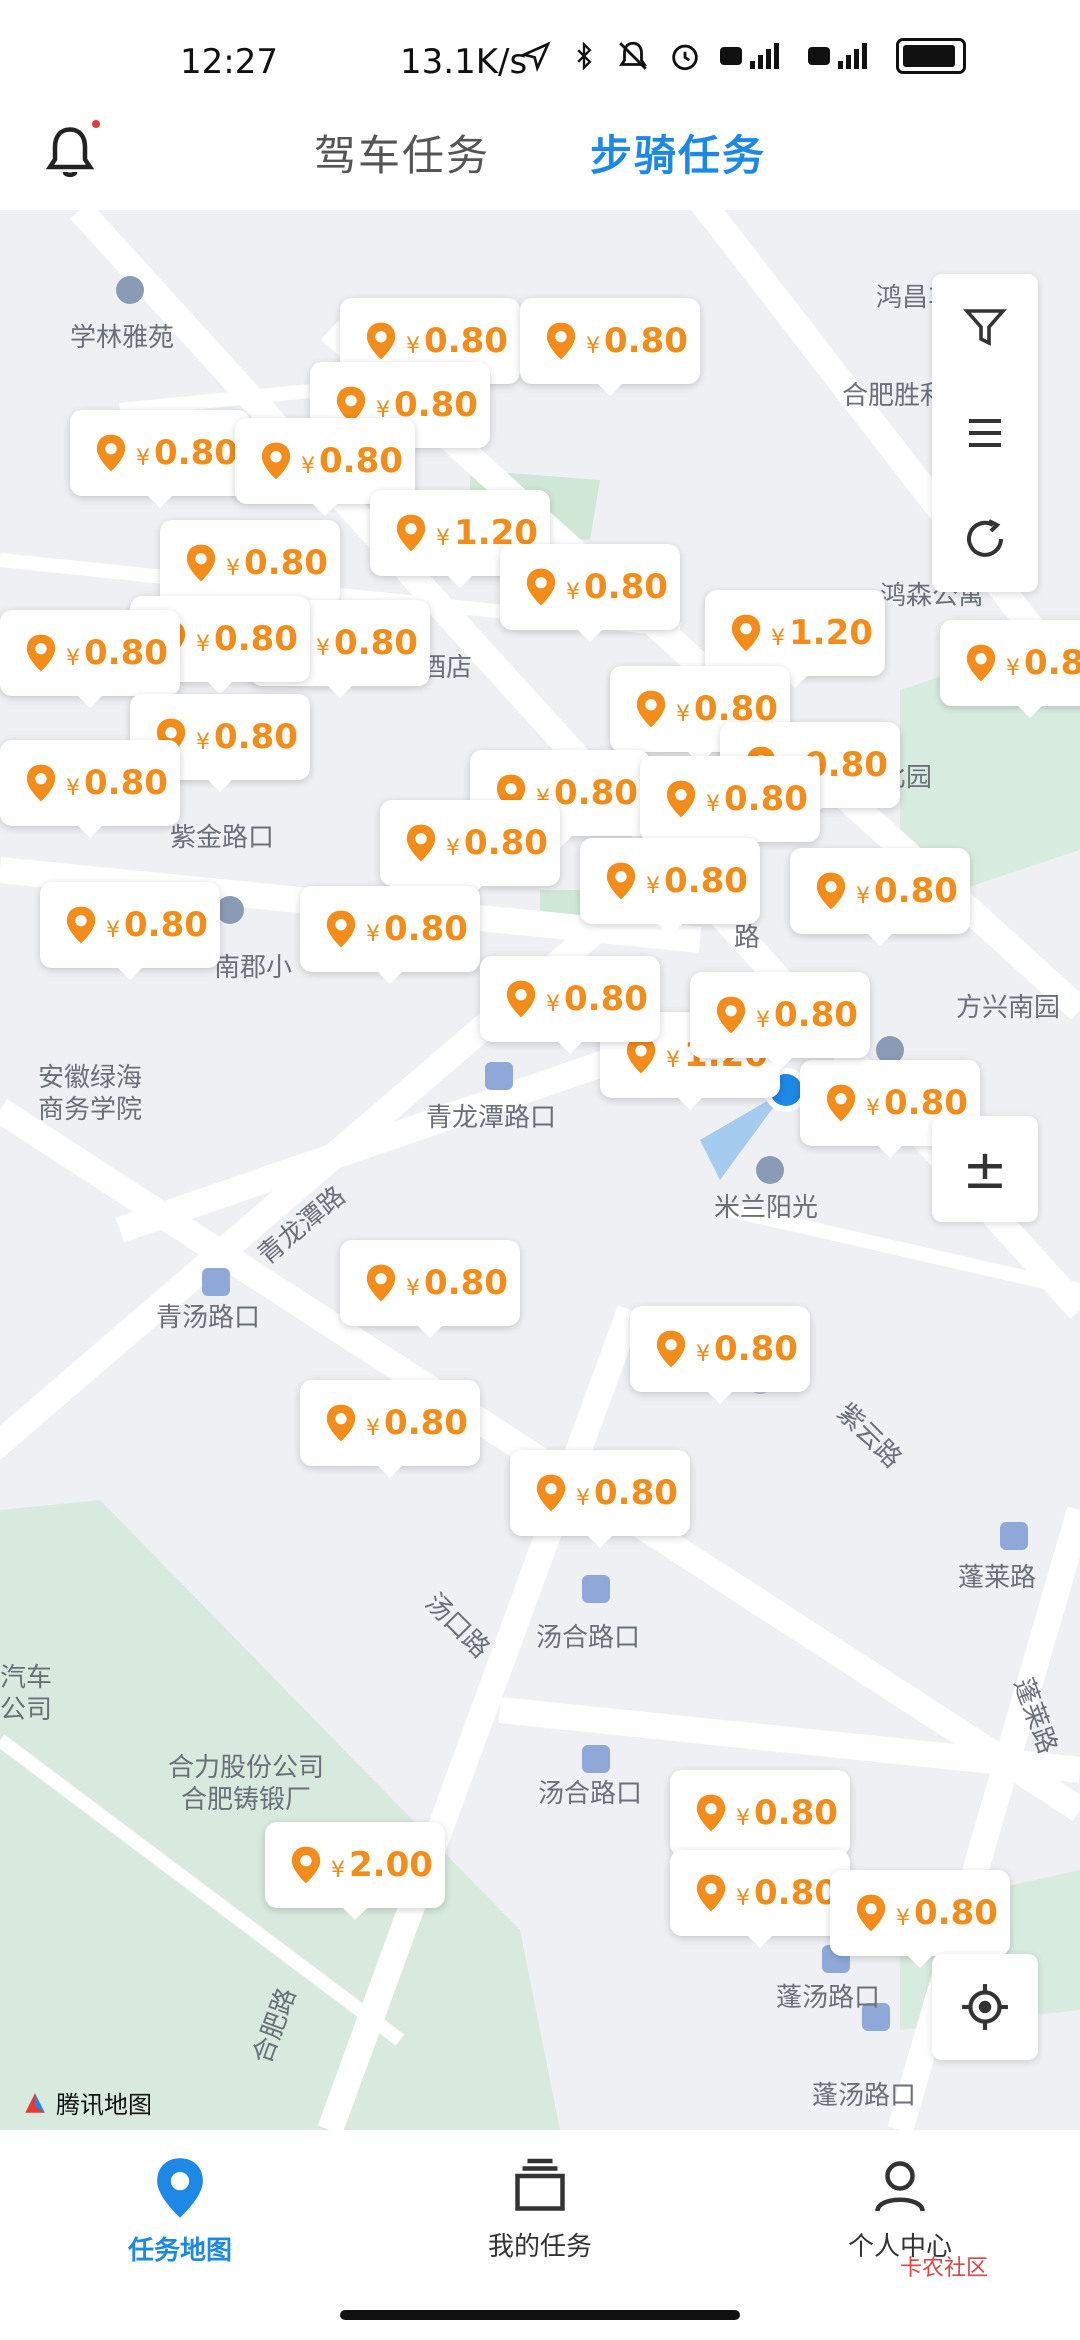  I want to click on map-label: 方兴南园, so click(1008, 1008).